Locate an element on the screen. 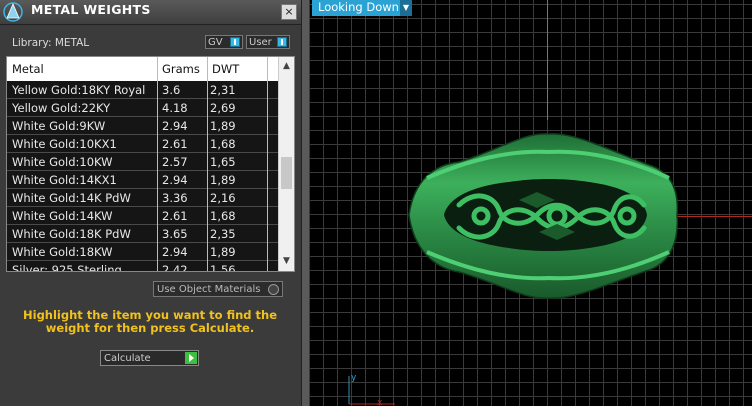 The width and height of the screenshot is (752, 406). metal-cell: Yellow Gold:18KY Royal is located at coordinates (79, 90).